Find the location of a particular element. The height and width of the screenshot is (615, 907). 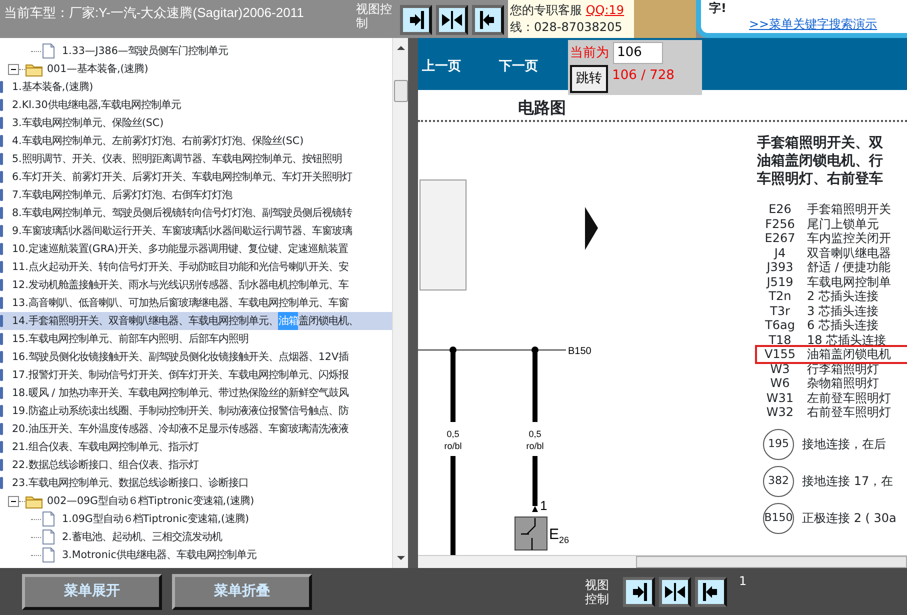

service-phone: 线：028-87038205 is located at coordinates (567, 27).